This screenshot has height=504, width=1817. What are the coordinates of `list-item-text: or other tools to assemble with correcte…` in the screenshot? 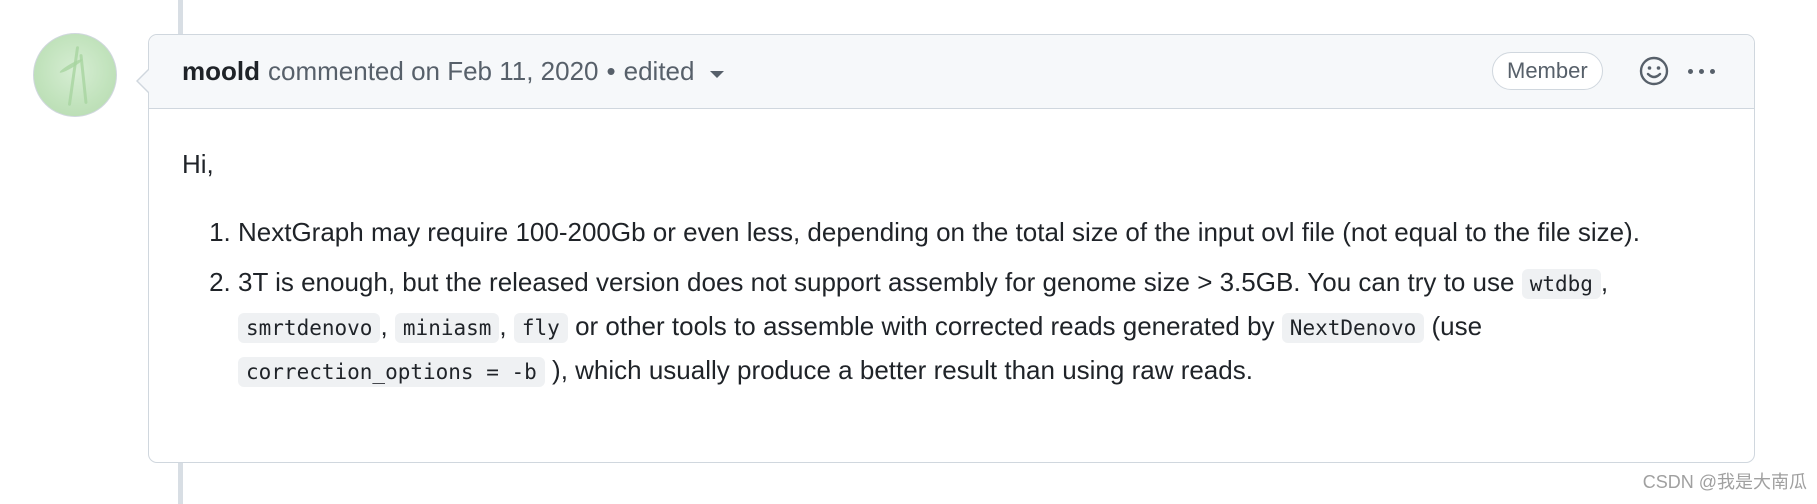 It's located at (925, 326).